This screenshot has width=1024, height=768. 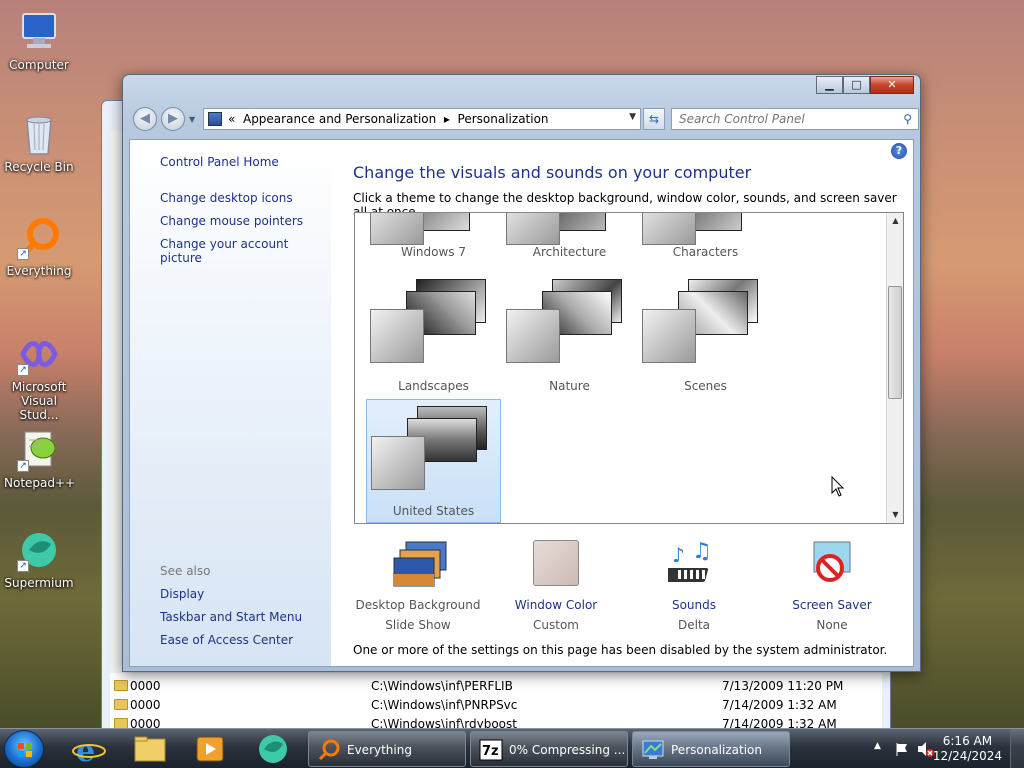 What do you see at coordinates (503, 119) in the screenshot?
I see `breadcrumb-personalization: Personalization` at bounding box center [503, 119].